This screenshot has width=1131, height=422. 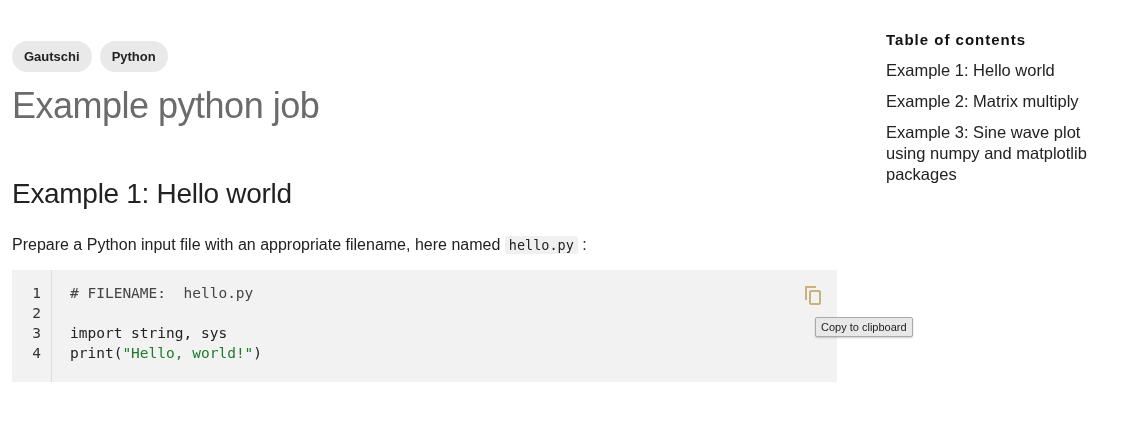 I want to click on toc-link: Example 1: Hello world, so click(x=997, y=70).